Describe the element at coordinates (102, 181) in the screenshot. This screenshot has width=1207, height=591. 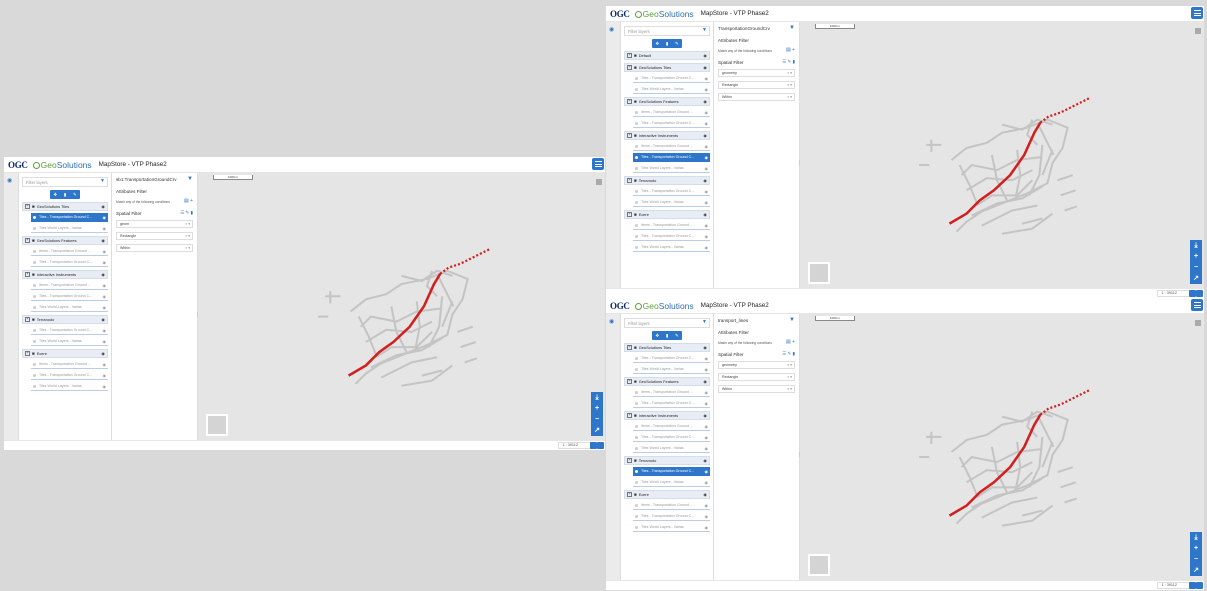
I see `filter-icon: ▼` at that location.